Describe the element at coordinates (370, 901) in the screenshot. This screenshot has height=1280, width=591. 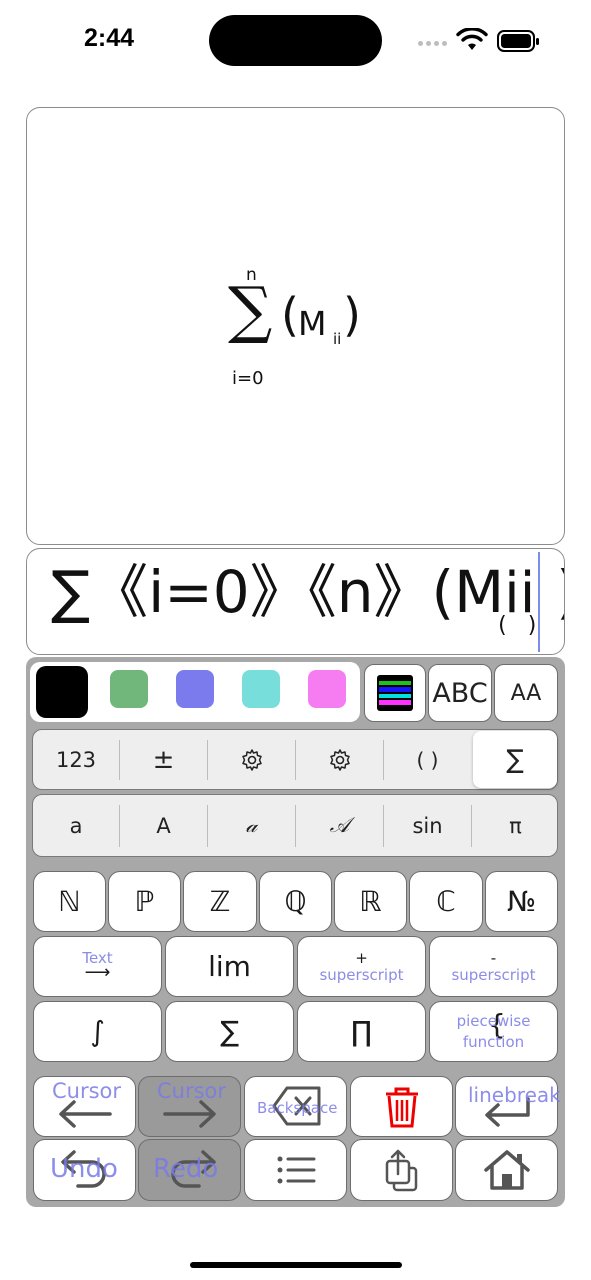
I see `key-reals: ℝ` at that location.